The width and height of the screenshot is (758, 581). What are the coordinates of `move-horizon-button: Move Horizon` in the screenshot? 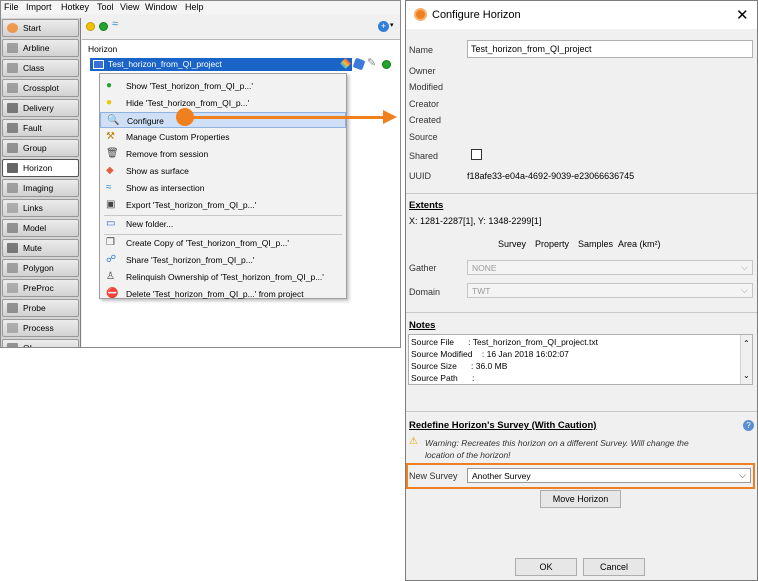 It's located at (580, 499).